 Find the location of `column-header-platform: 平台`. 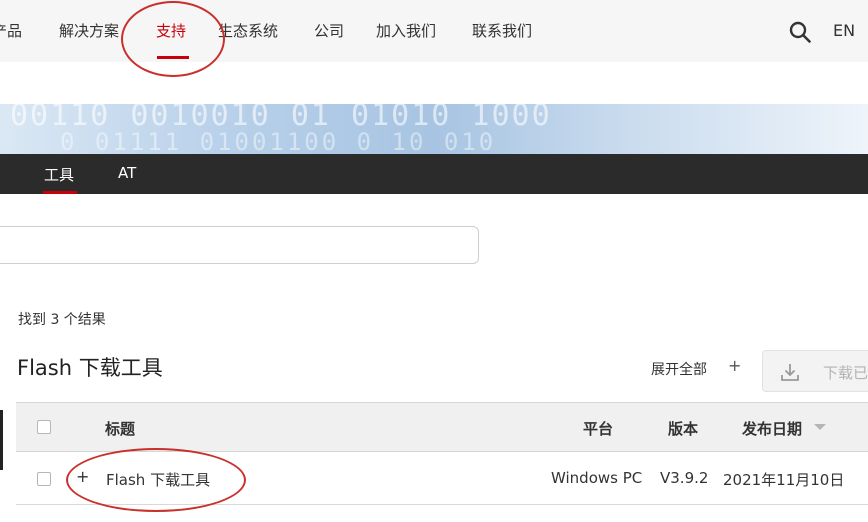

column-header-platform: 平台 is located at coordinates (598, 429).